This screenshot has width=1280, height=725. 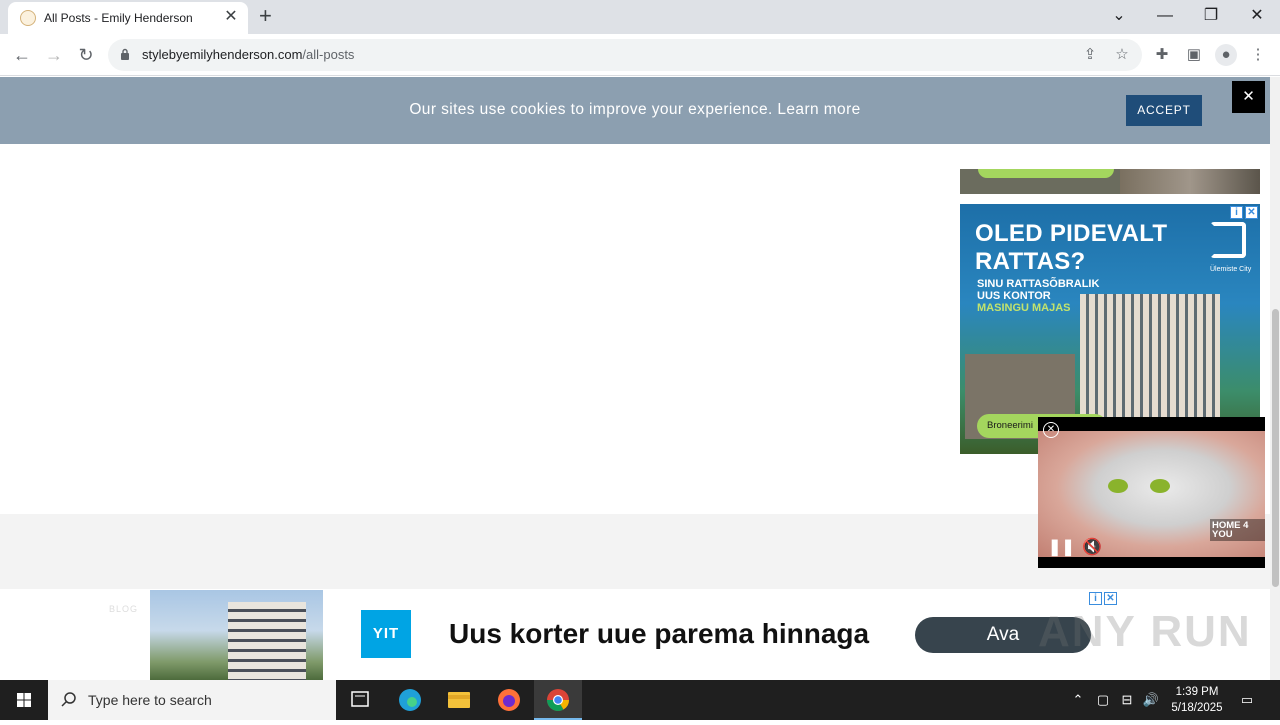 I want to click on tray-device-icon: ▢, so click(x=1103, y=700).